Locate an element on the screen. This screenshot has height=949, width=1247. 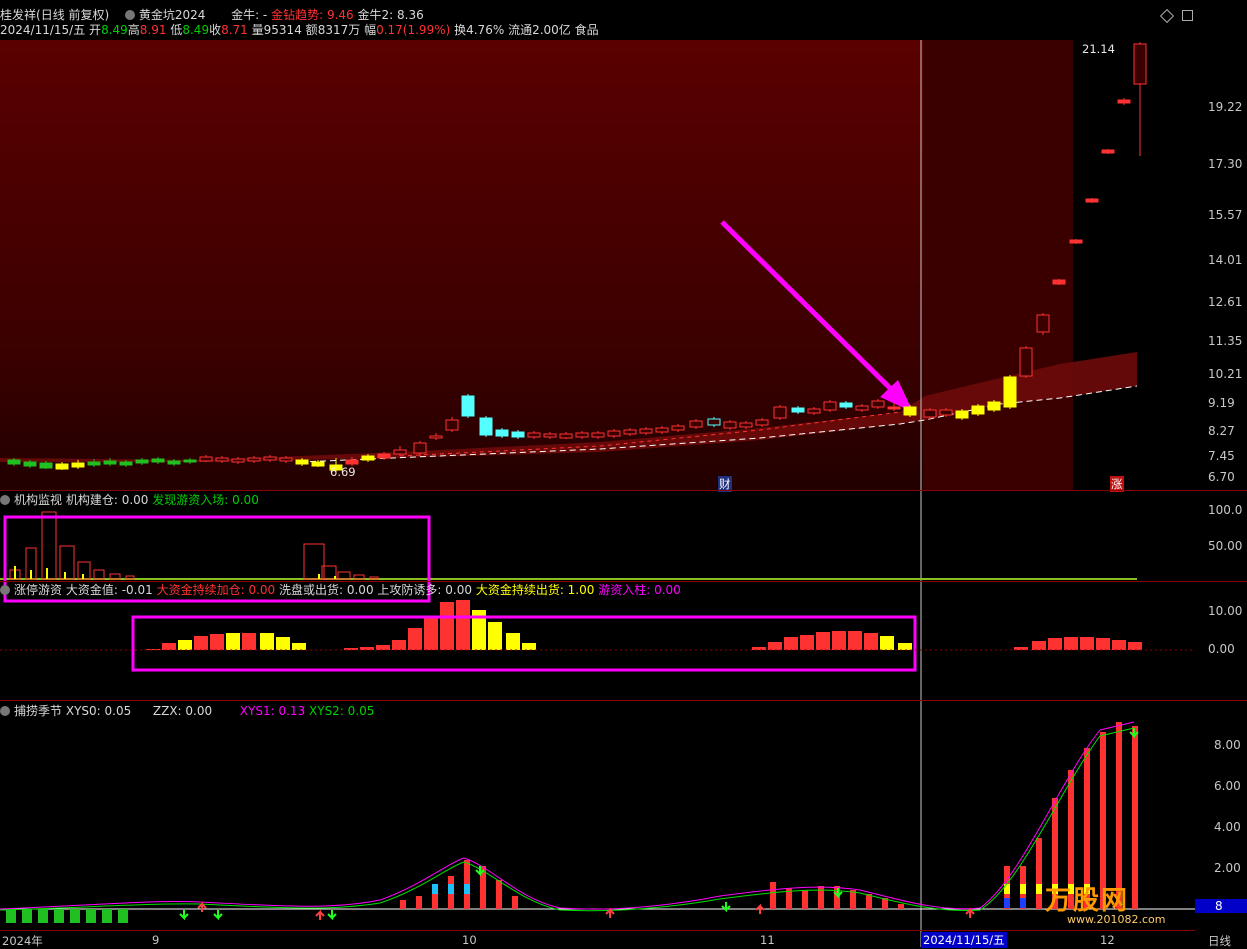
panel2-separator is located at coordinates (623, 581).